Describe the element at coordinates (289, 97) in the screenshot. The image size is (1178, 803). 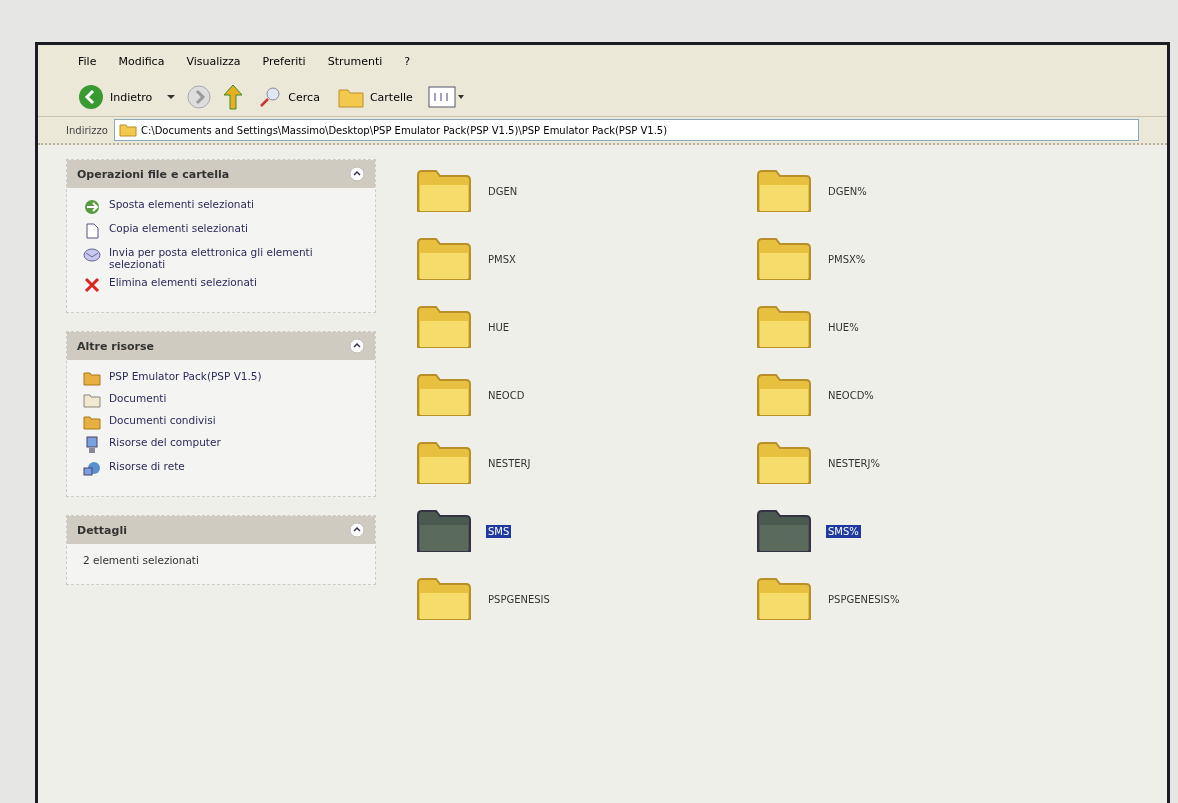
I see `search-button: Cerca` at that location.